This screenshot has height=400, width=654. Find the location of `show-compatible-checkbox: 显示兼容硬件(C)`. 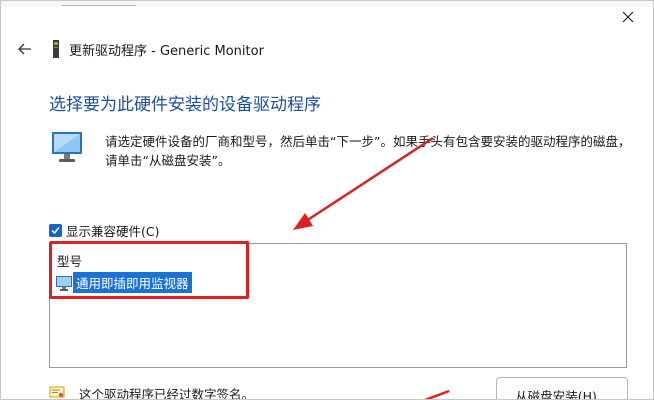

show-compatible-checkbox: 显示兼容硬件(C) is located at coordinates (104, 230).